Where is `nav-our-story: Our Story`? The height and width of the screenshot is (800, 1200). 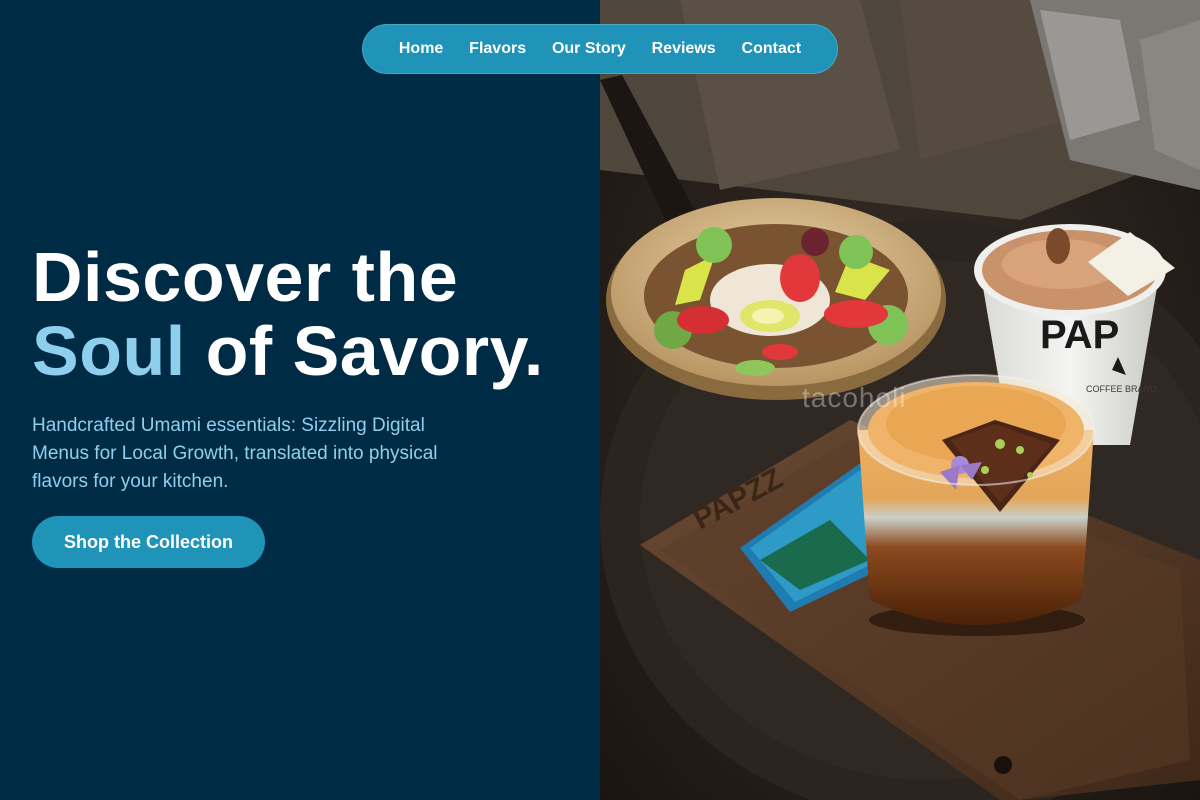
nav-our-story: Our Story is located at coordinates (589, 49).